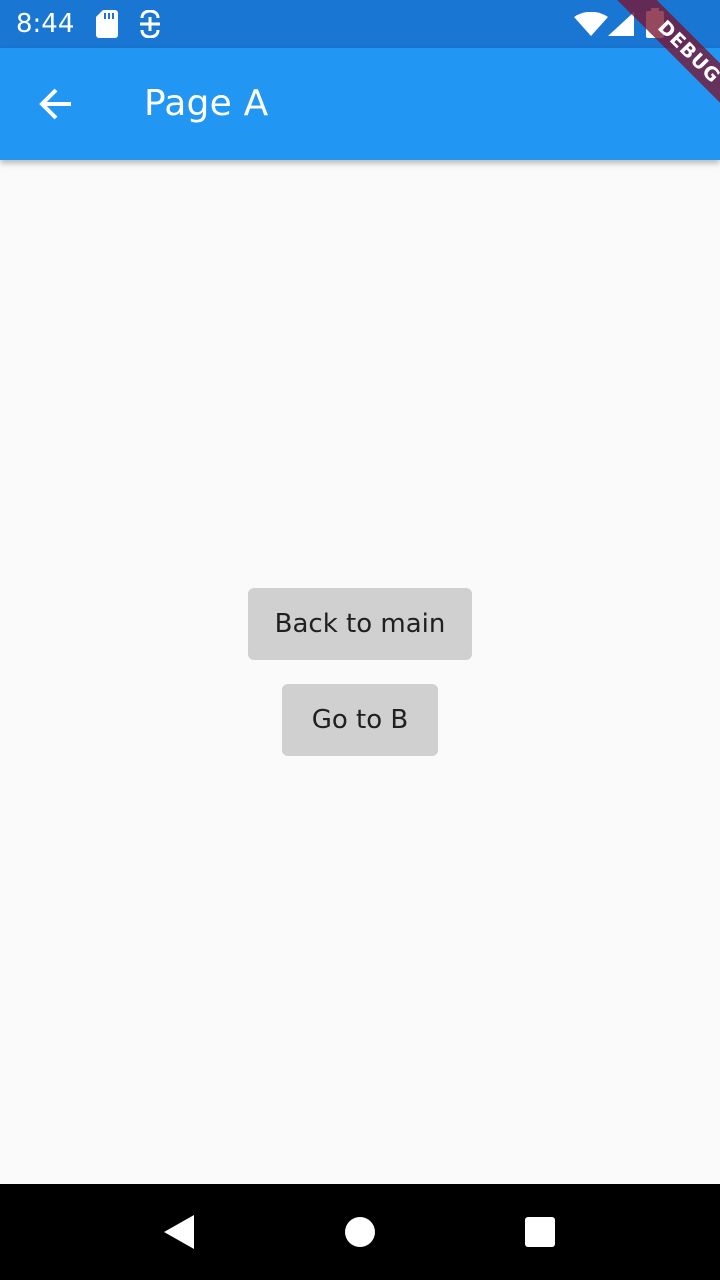 Image resolution: width=720 pixels, height=1280 pixels. I want to click on nav-recents-button, so click(540, 1232).